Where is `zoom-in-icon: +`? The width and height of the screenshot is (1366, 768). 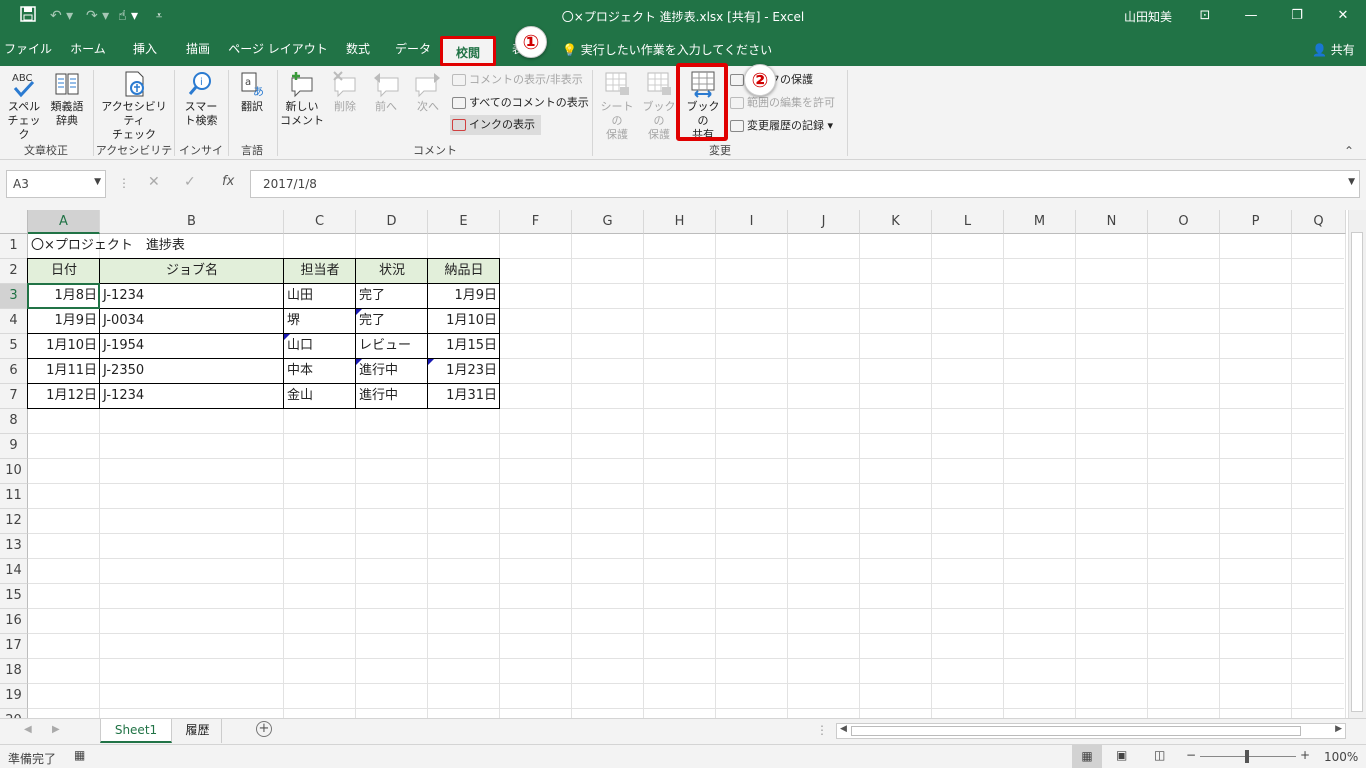 zoom-in-icon: + is located at coordinates (1305, 755).